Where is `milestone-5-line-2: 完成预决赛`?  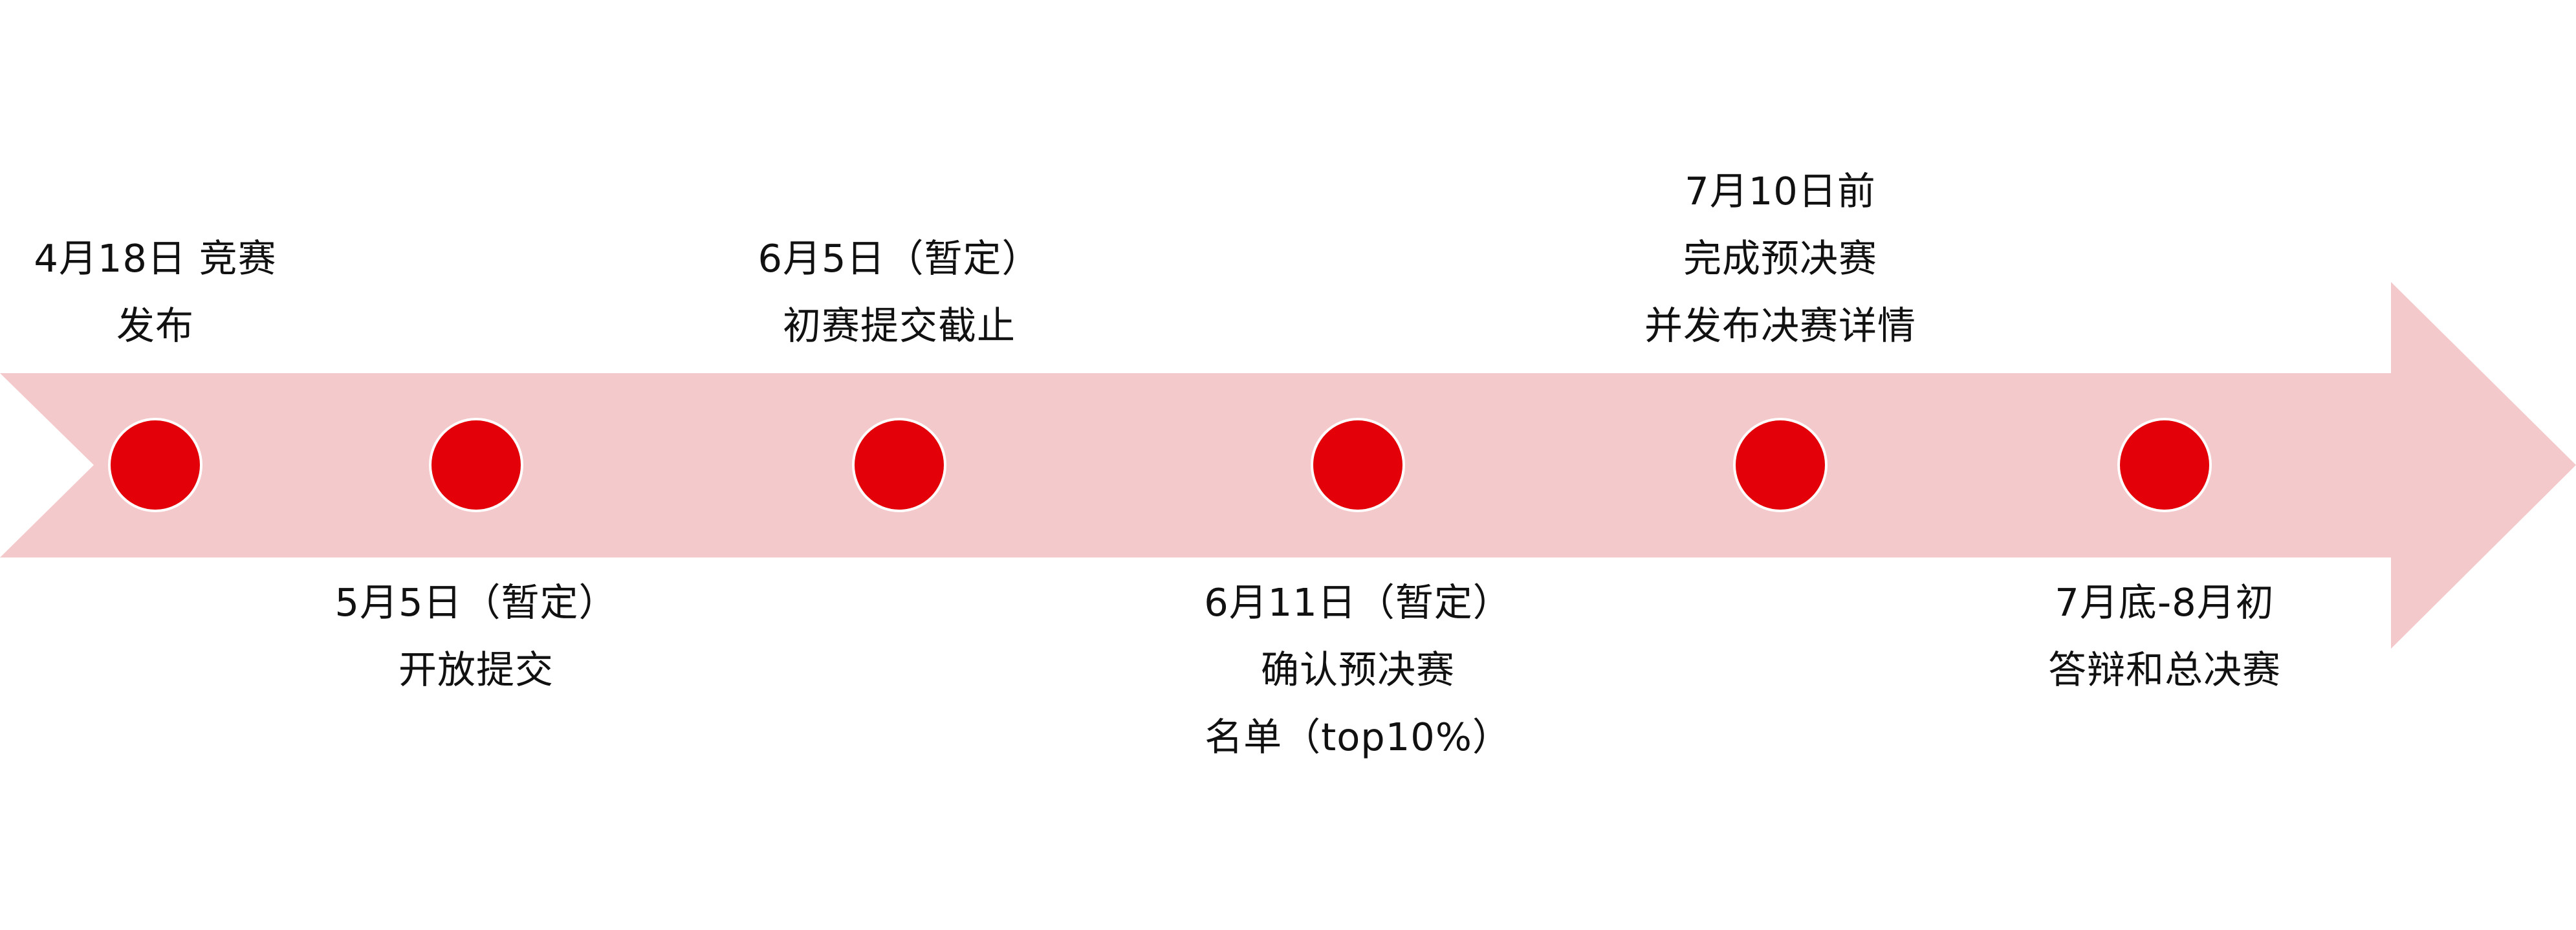 milestone-5-line-2: 完成预决赛 is located at coordinates (1780, 258).